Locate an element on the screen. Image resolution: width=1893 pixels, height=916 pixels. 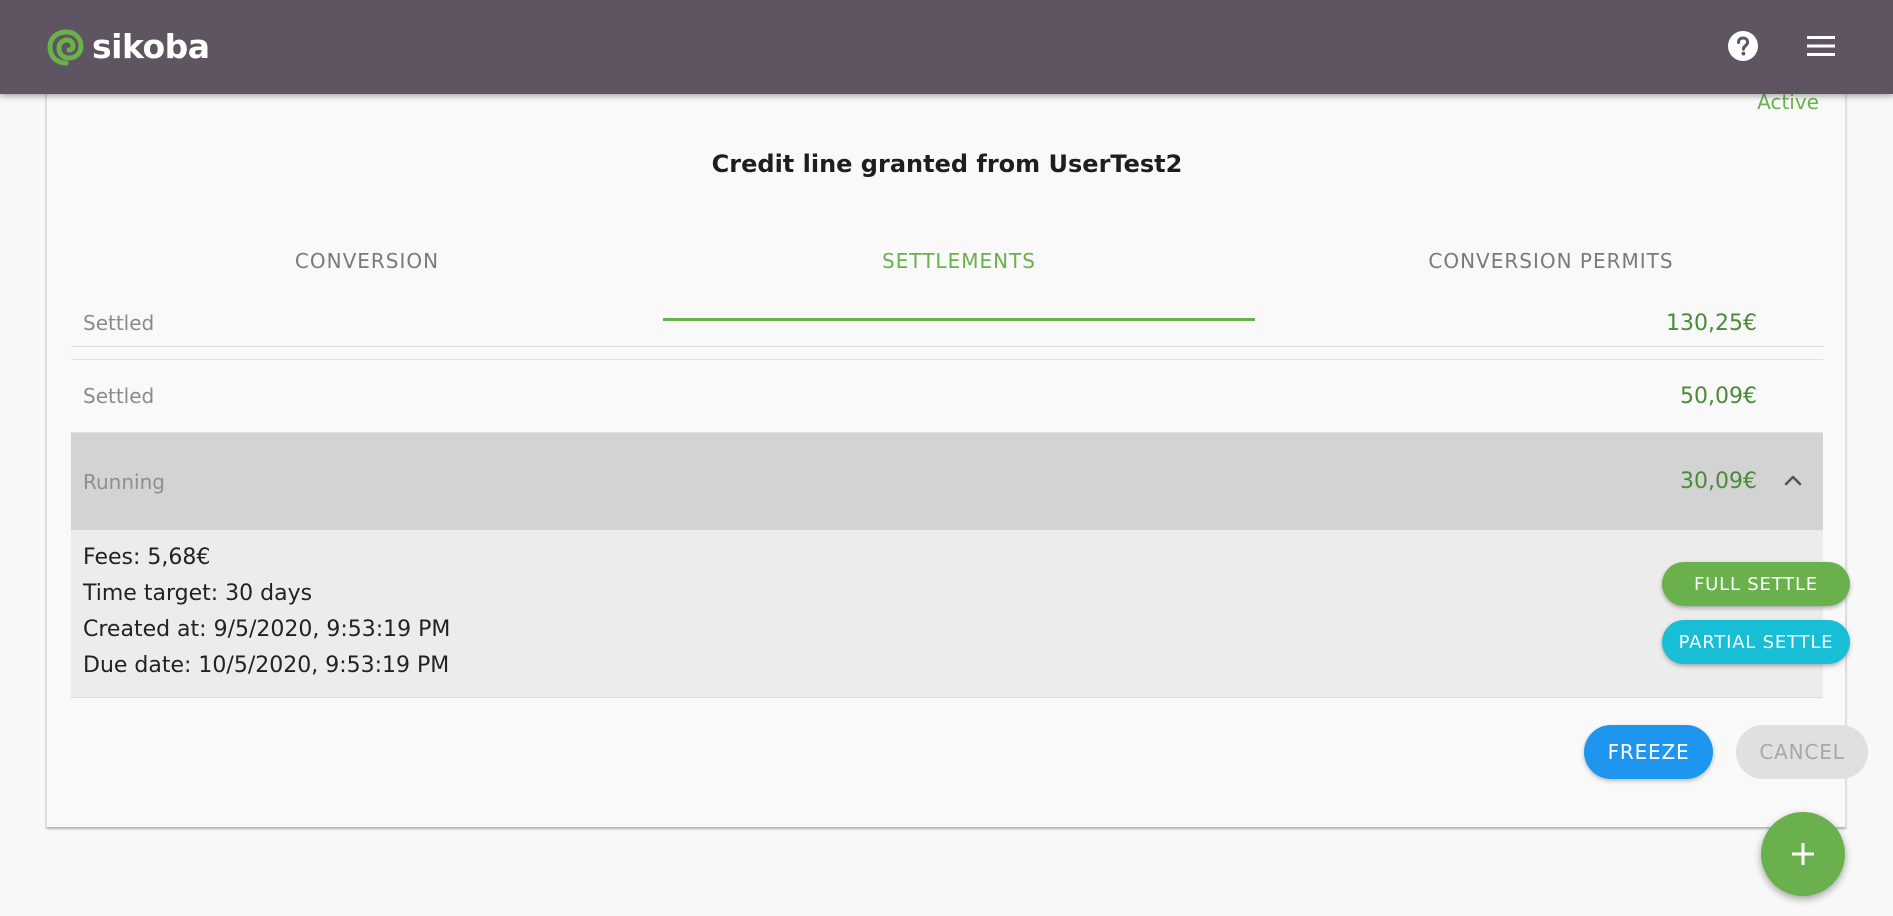
chevron-up-icon is located at coordinates (1793, 481).